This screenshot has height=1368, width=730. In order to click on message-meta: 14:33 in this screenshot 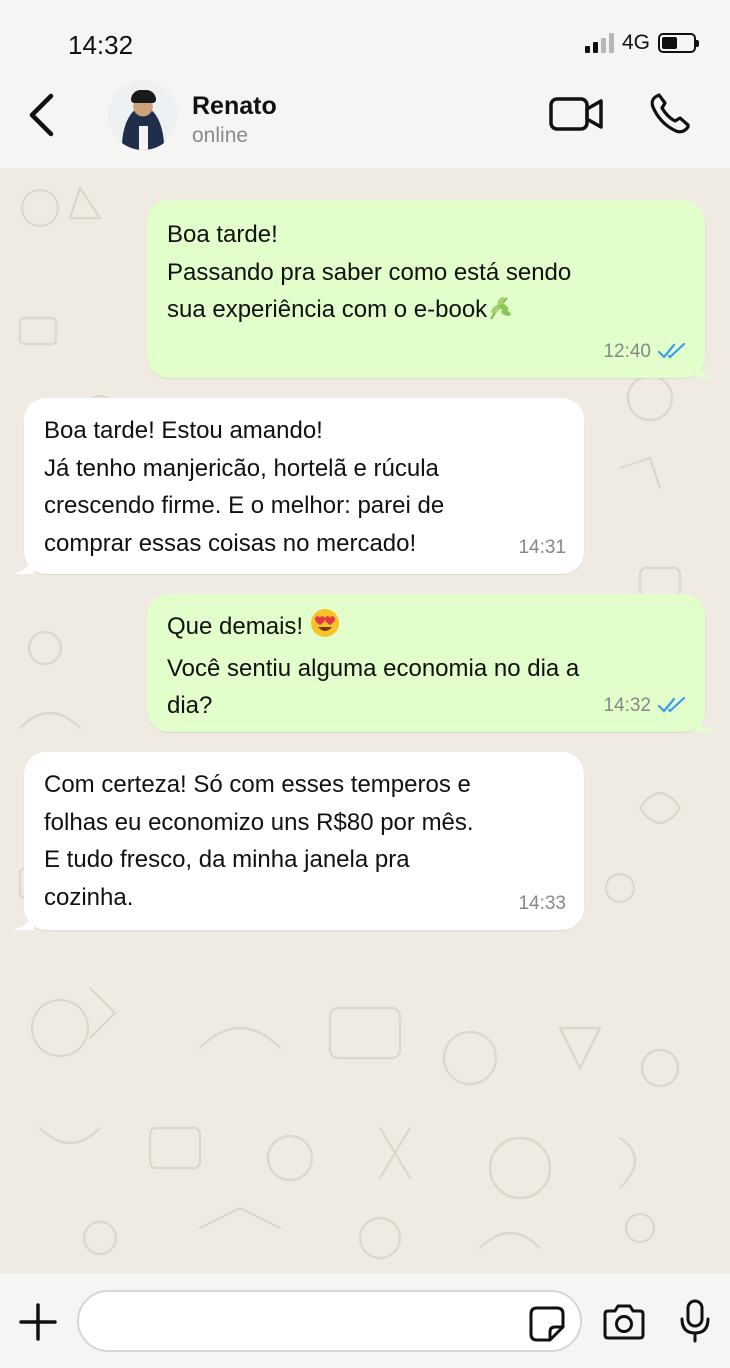, I will do `click(542, 904)`.